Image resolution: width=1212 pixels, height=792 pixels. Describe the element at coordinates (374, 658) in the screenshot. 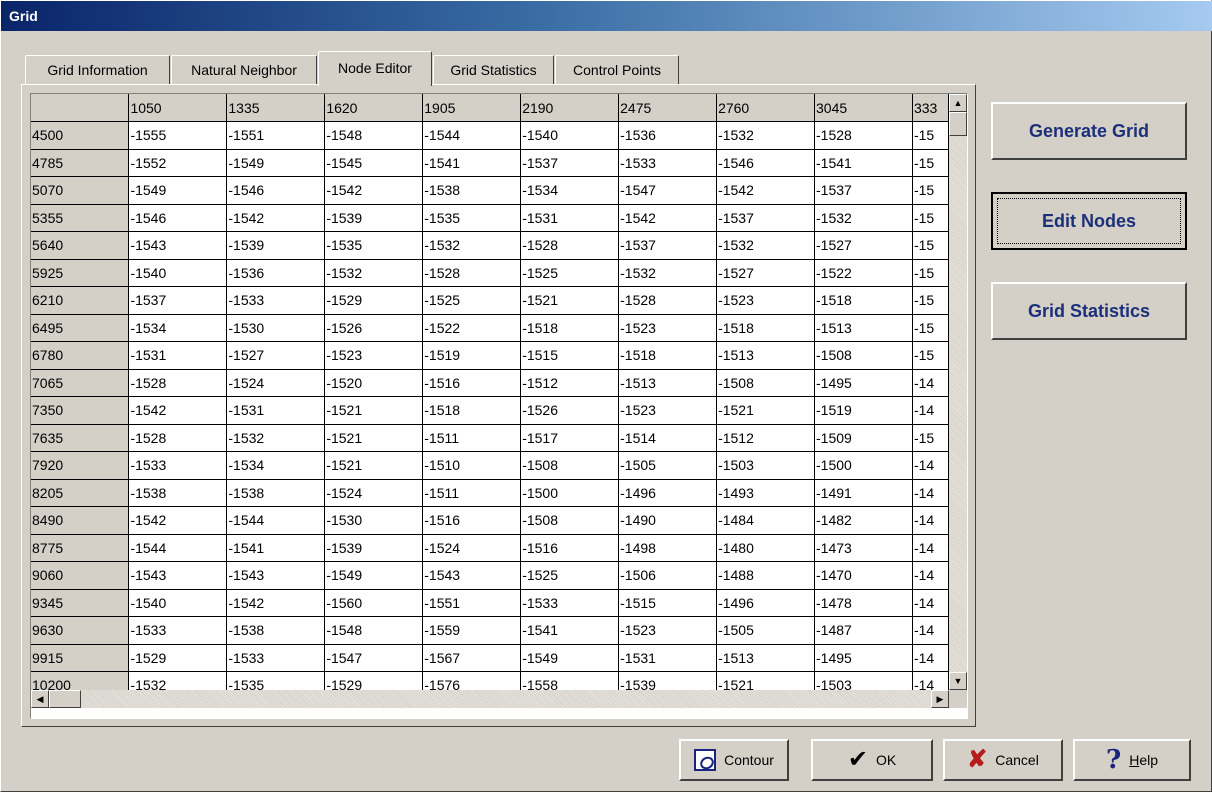

I see `node-cell: -1547` at that location.